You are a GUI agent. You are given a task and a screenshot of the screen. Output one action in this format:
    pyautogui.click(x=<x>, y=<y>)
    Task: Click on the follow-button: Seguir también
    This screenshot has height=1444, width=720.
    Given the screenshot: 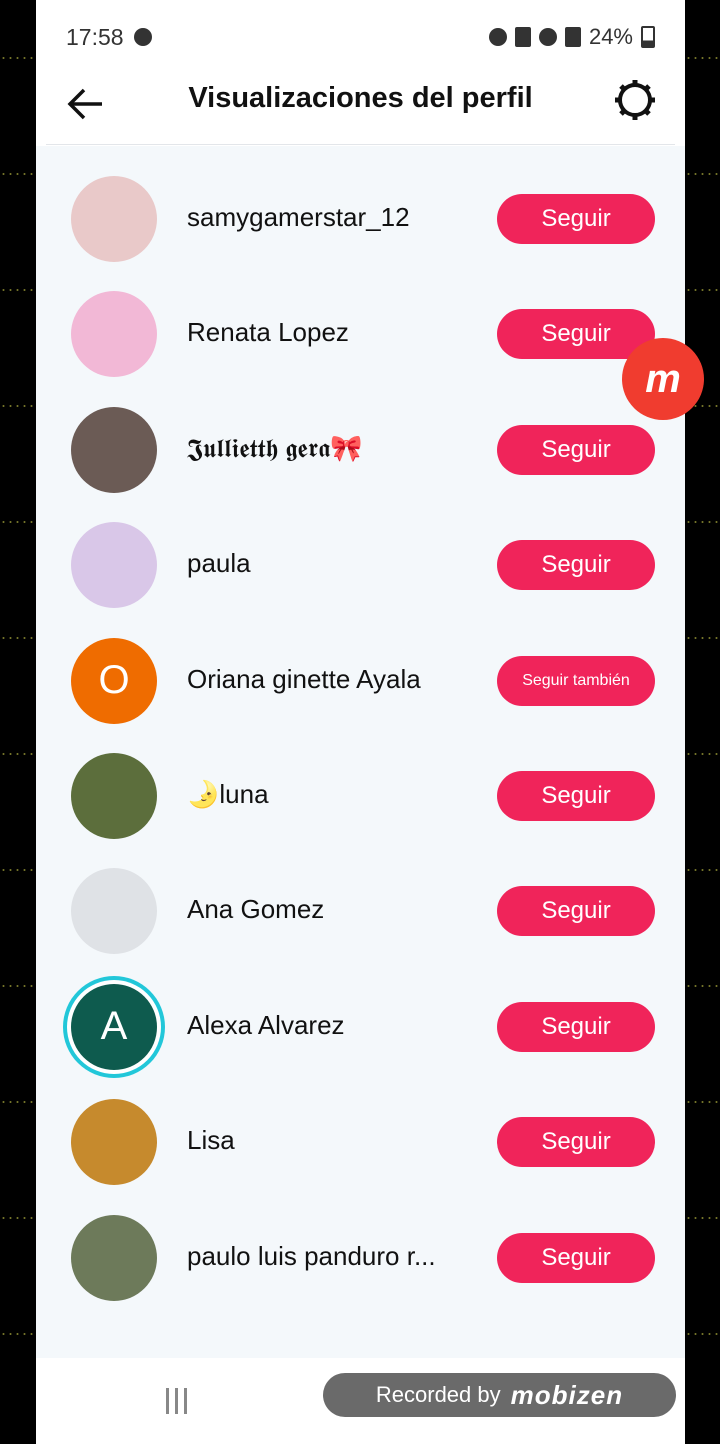 What is the action you would take?
    pyautogui.click(x=576, y=680)
    